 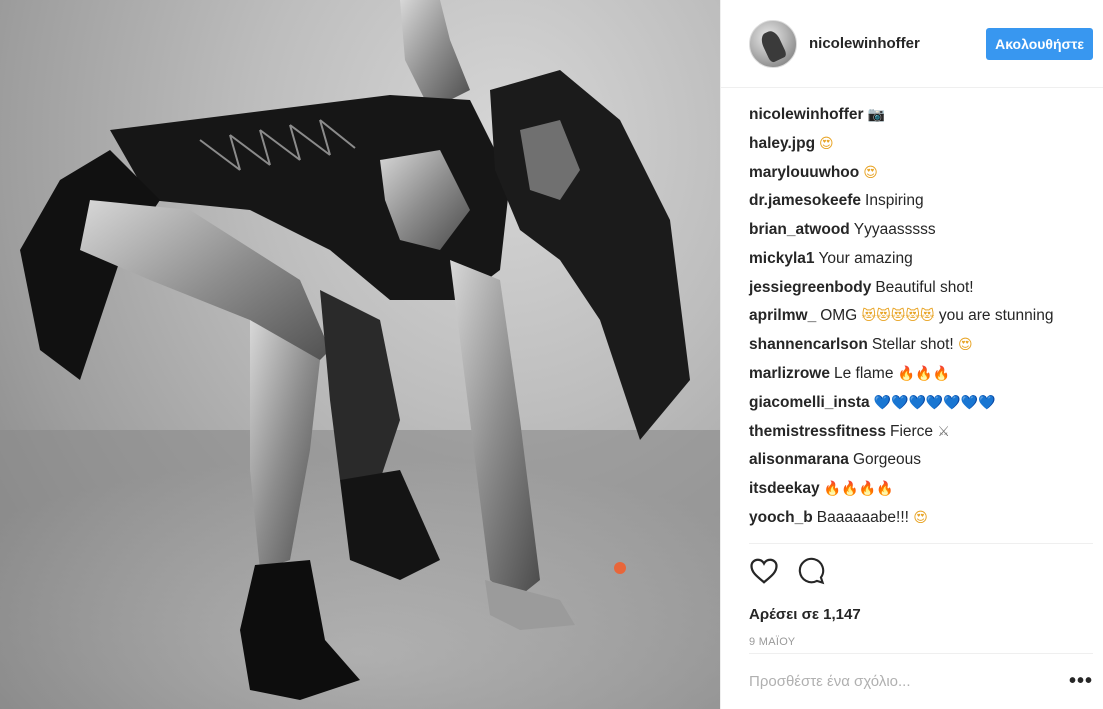 I want to click on comment-item: brian_atwood Yyyaasssss, so click(x=920, y=230).